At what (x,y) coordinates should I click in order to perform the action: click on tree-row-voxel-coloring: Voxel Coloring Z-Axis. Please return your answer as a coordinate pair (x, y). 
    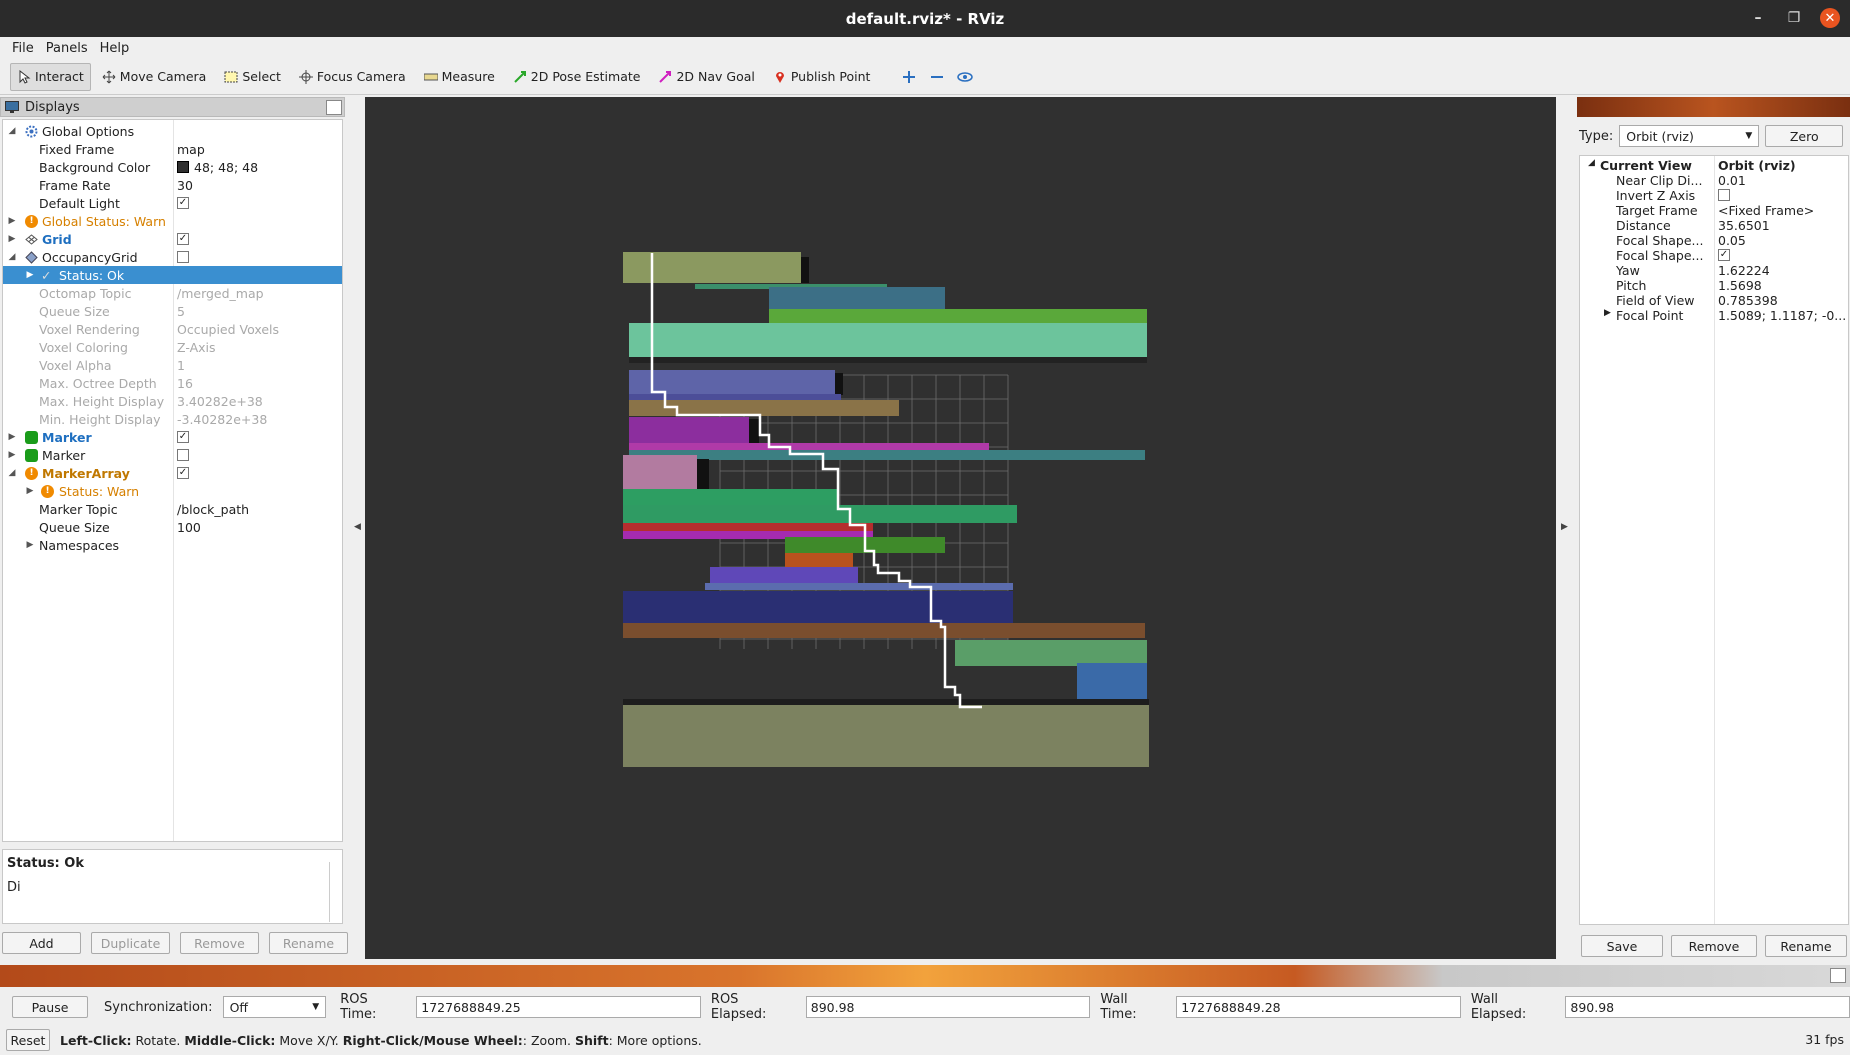
    Looking at the image, I should click on (172, 347).